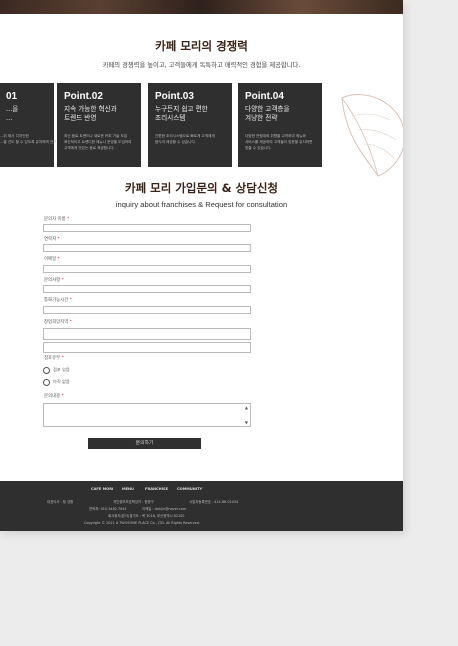  Describe the element at coordinates (52, 259) in the screenshot. I see `email-label: 이메일 *` at that location.